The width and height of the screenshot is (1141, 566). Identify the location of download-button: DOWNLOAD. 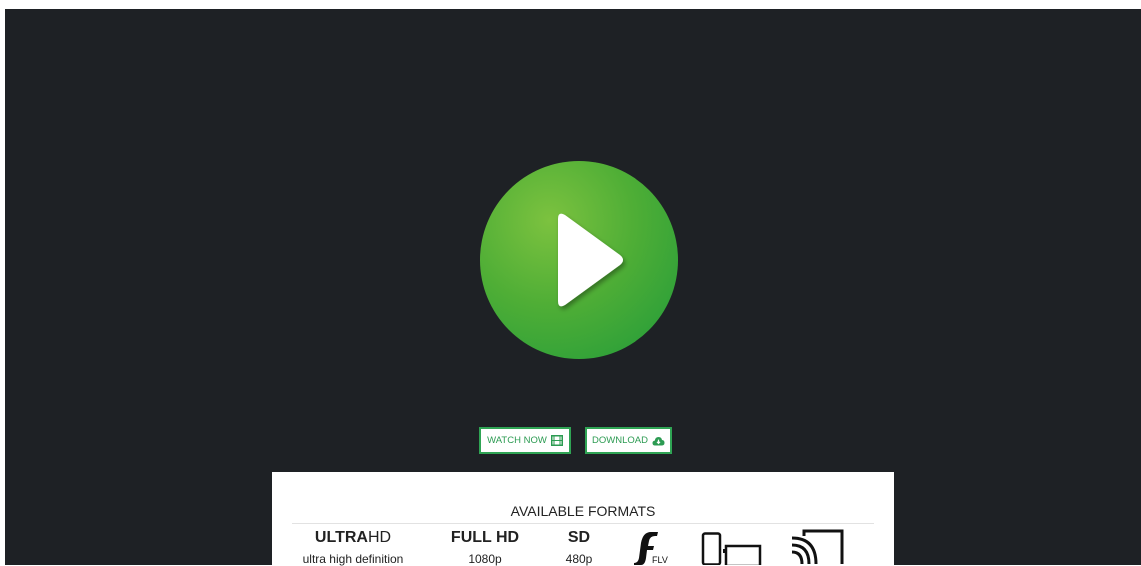
(628, 440).